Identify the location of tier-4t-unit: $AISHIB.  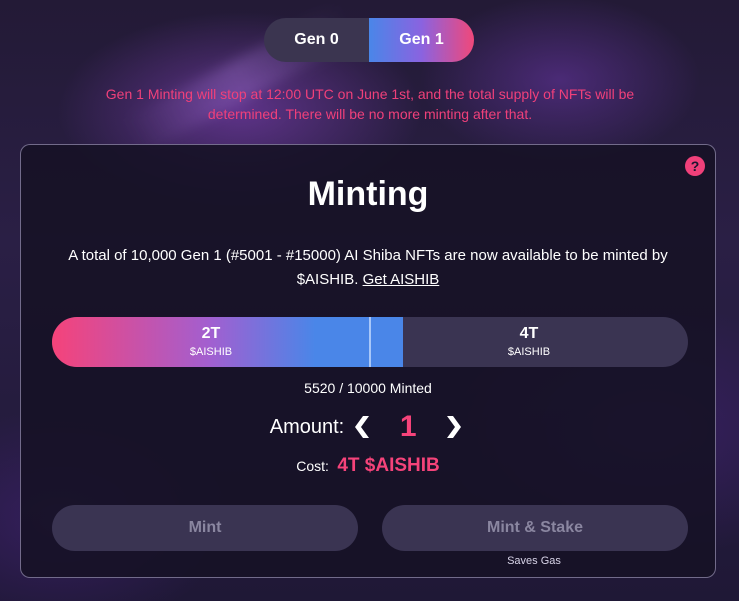
(529, 352).